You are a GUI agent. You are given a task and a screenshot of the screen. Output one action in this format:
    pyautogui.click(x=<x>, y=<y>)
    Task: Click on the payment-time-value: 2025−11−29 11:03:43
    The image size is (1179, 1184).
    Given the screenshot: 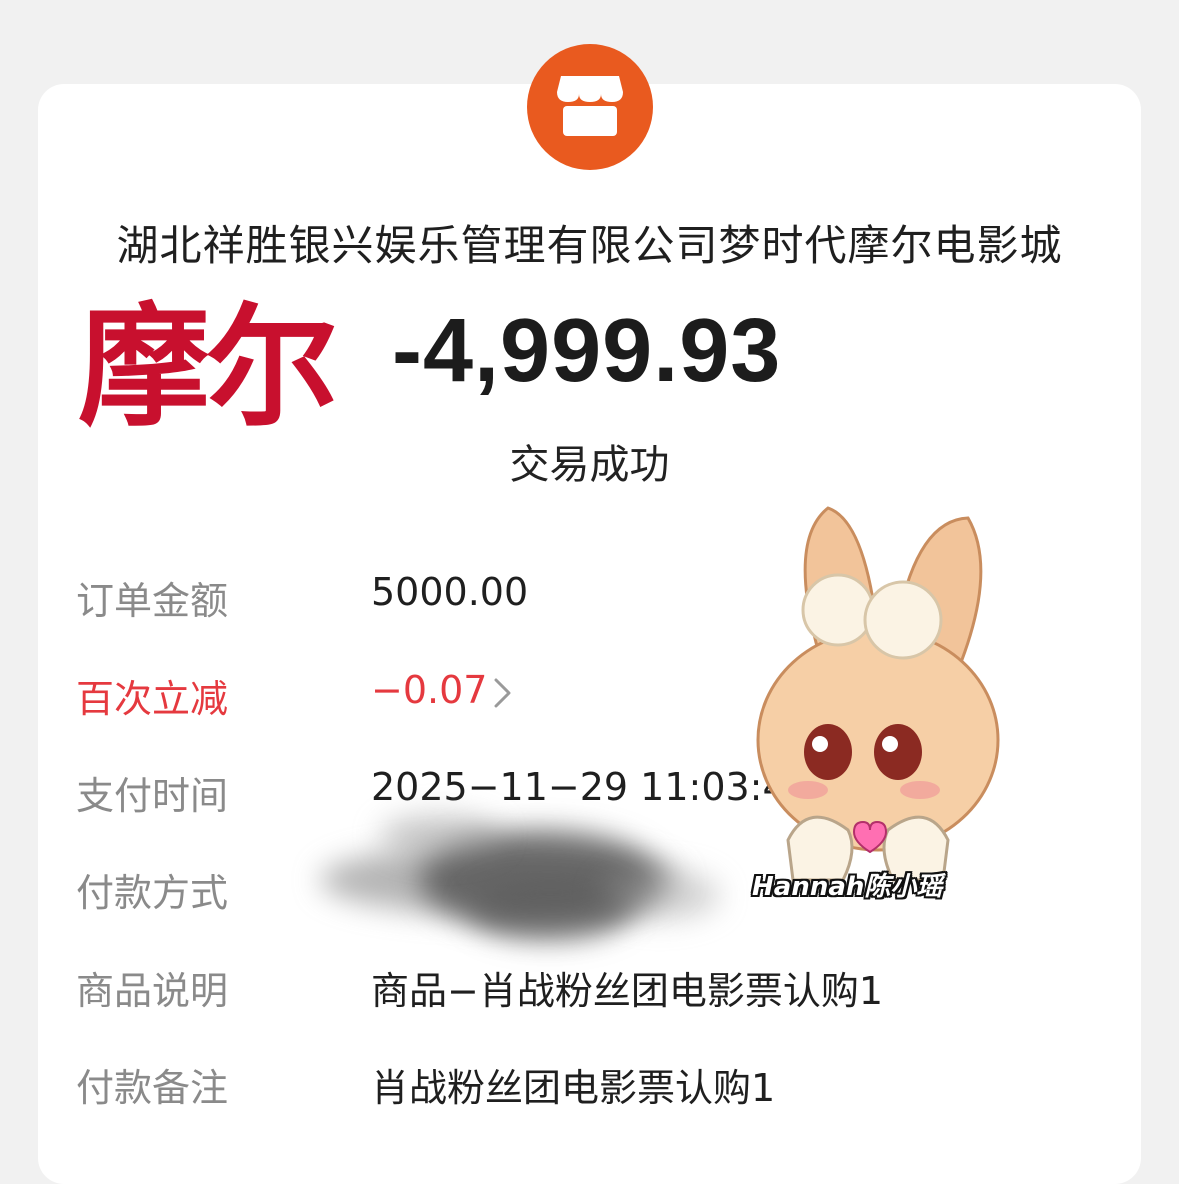 What is the action you would take?
    pyautogui.click(x=591, y=787)
    